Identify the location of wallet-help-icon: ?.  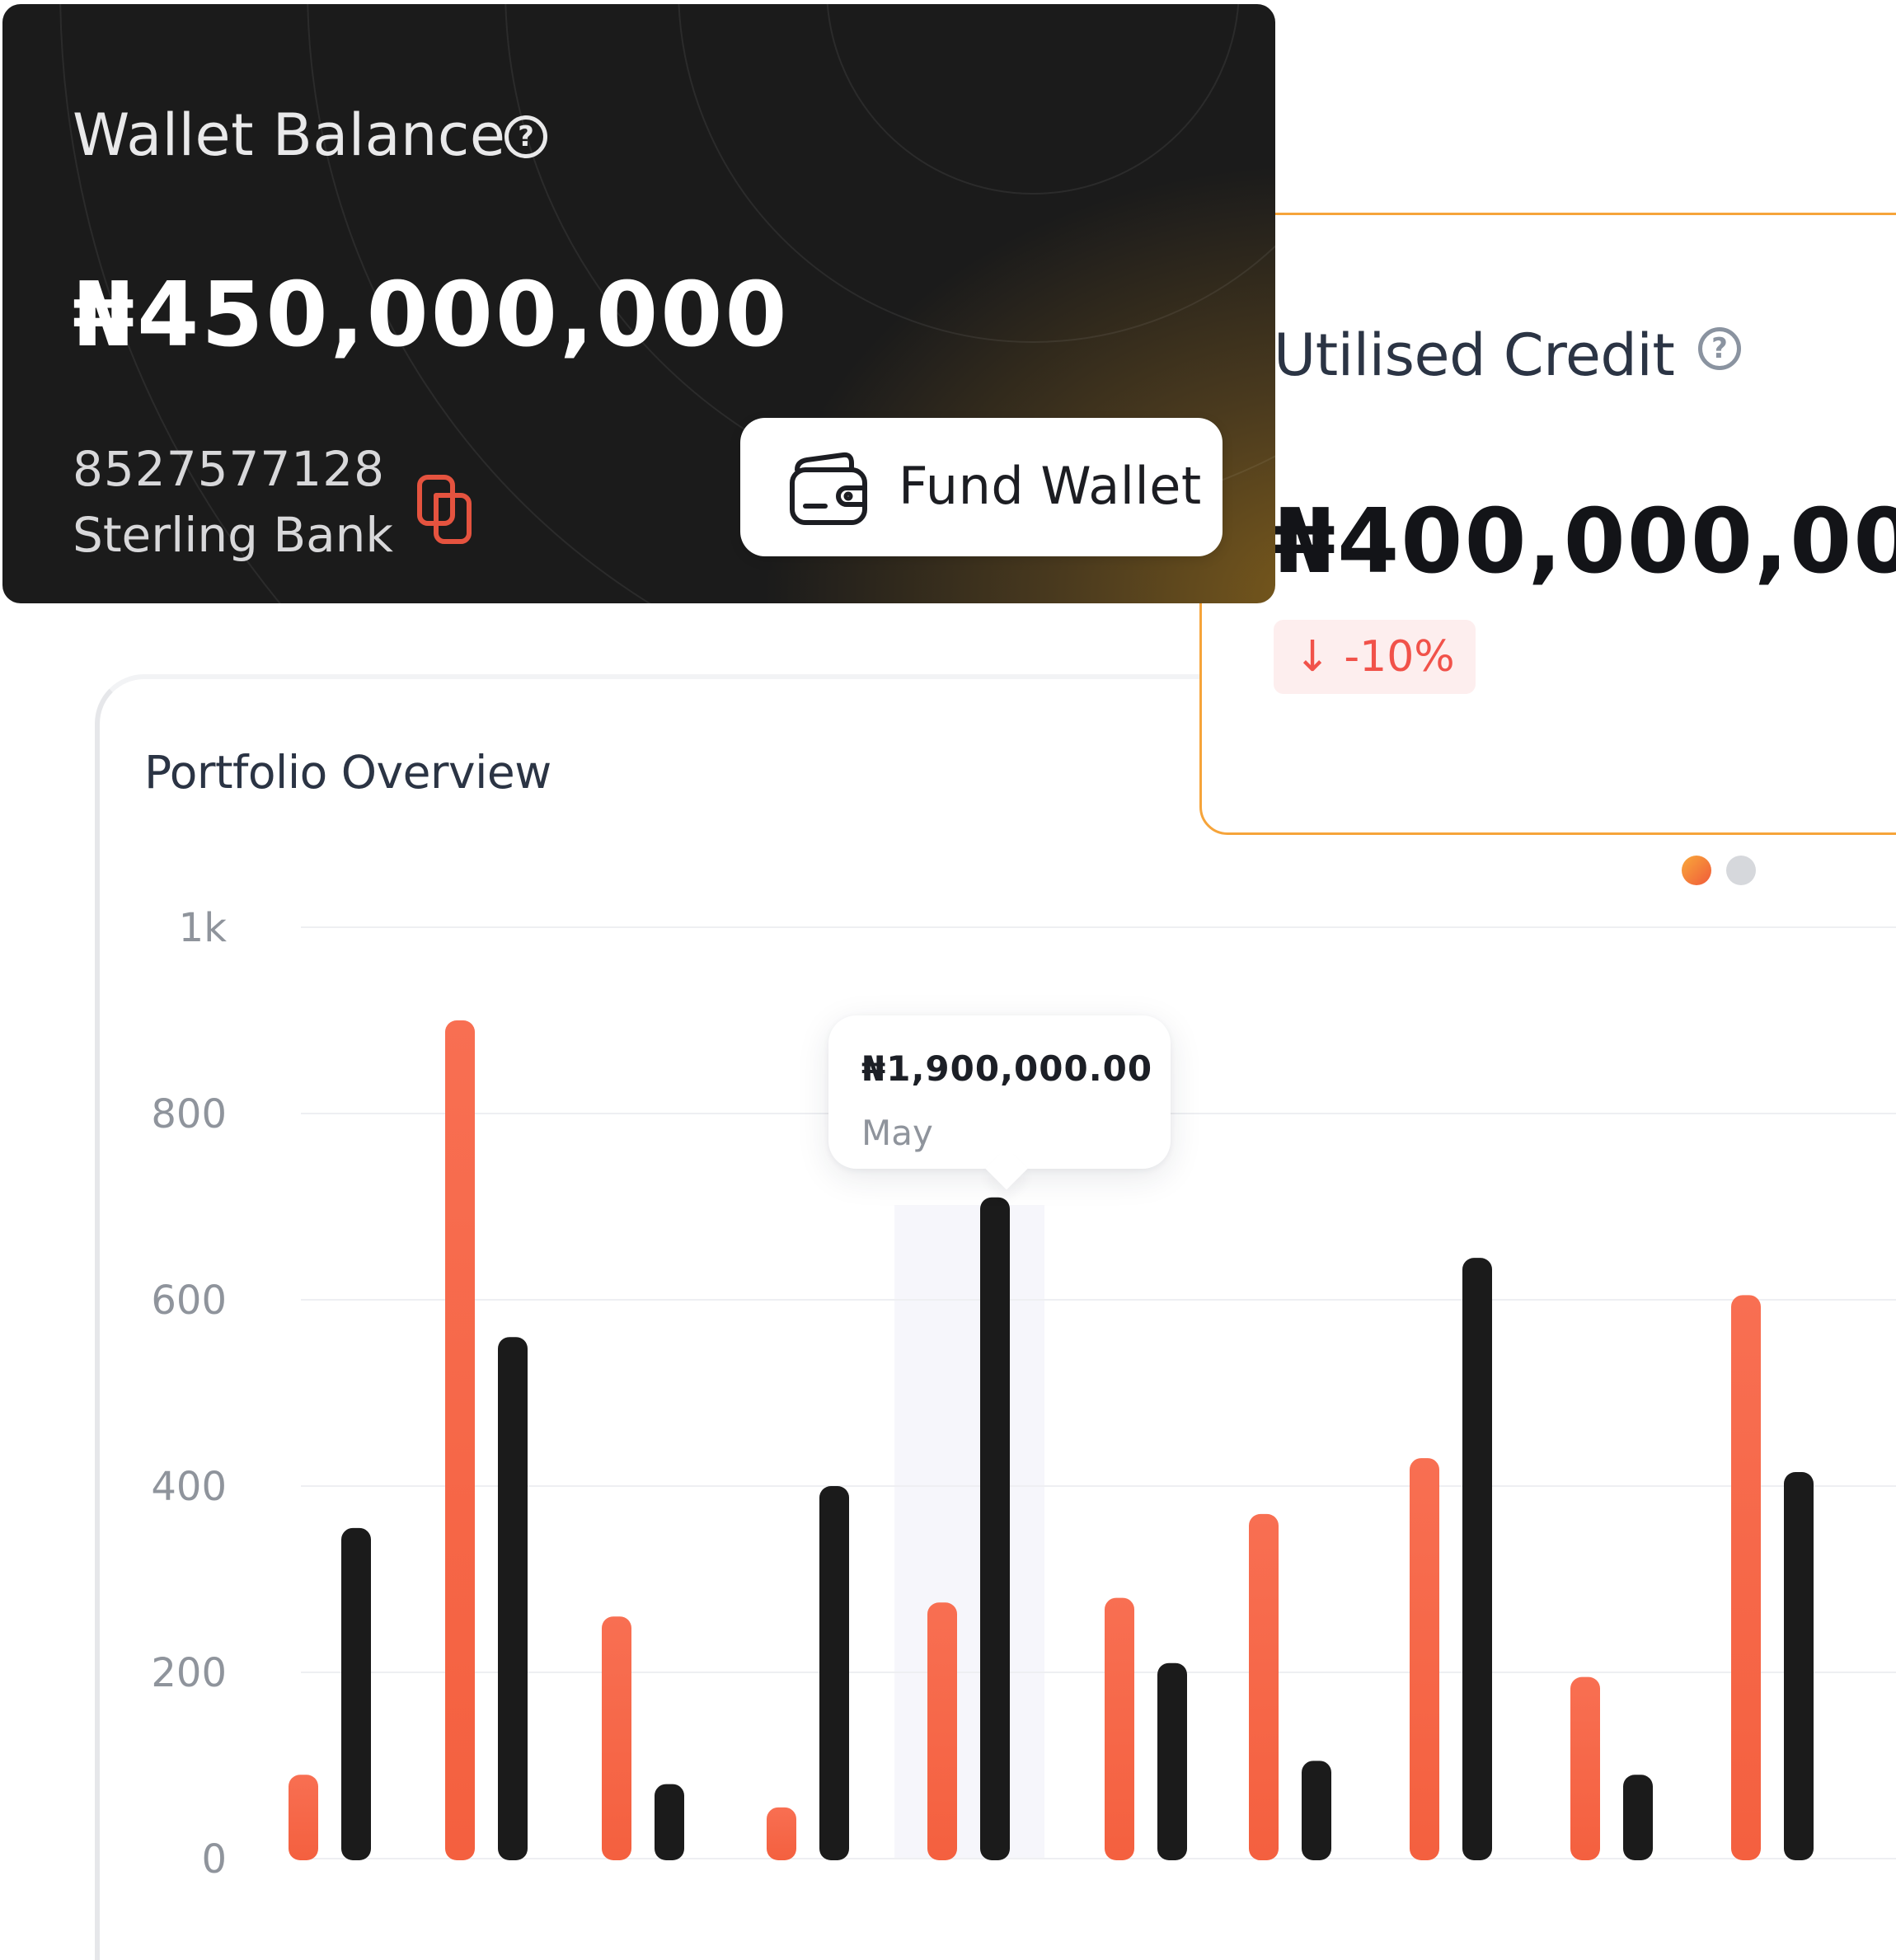
(526, 137).